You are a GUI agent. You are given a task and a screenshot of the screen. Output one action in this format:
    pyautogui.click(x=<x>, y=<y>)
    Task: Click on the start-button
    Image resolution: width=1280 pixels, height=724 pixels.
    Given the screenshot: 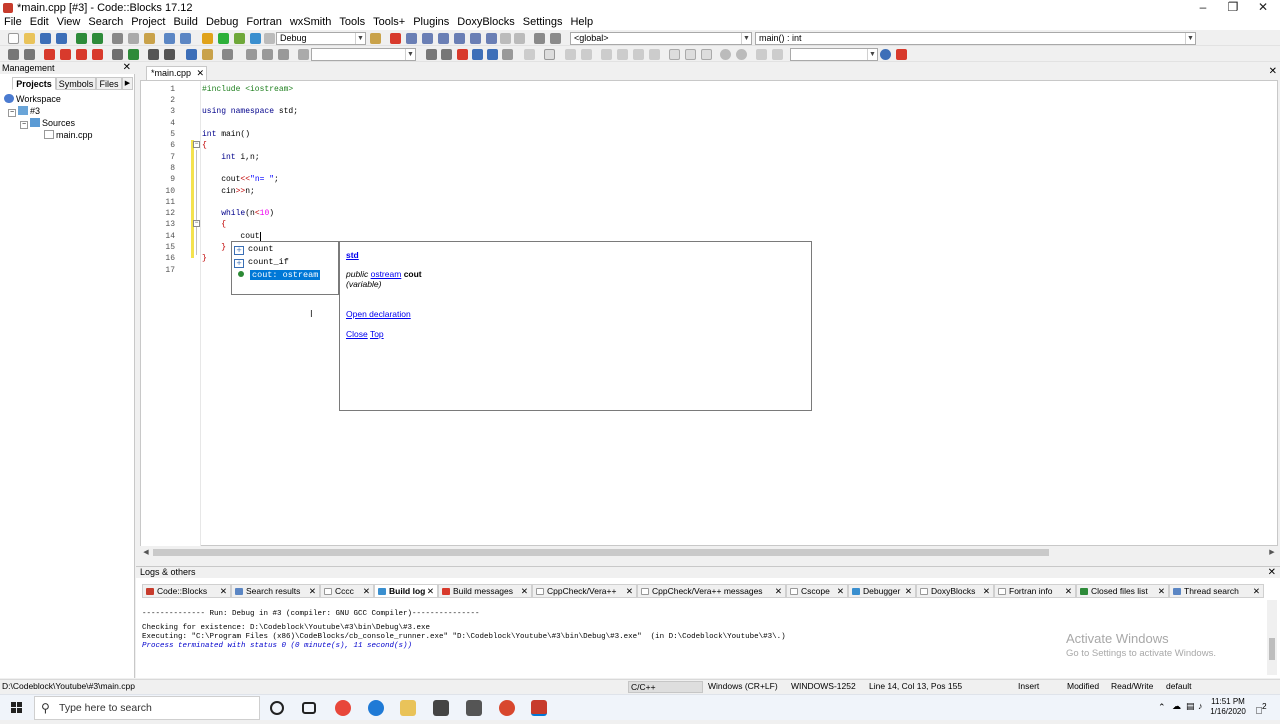 What is the action you would take?
    pyautogui.click(x=17, y=708)
    